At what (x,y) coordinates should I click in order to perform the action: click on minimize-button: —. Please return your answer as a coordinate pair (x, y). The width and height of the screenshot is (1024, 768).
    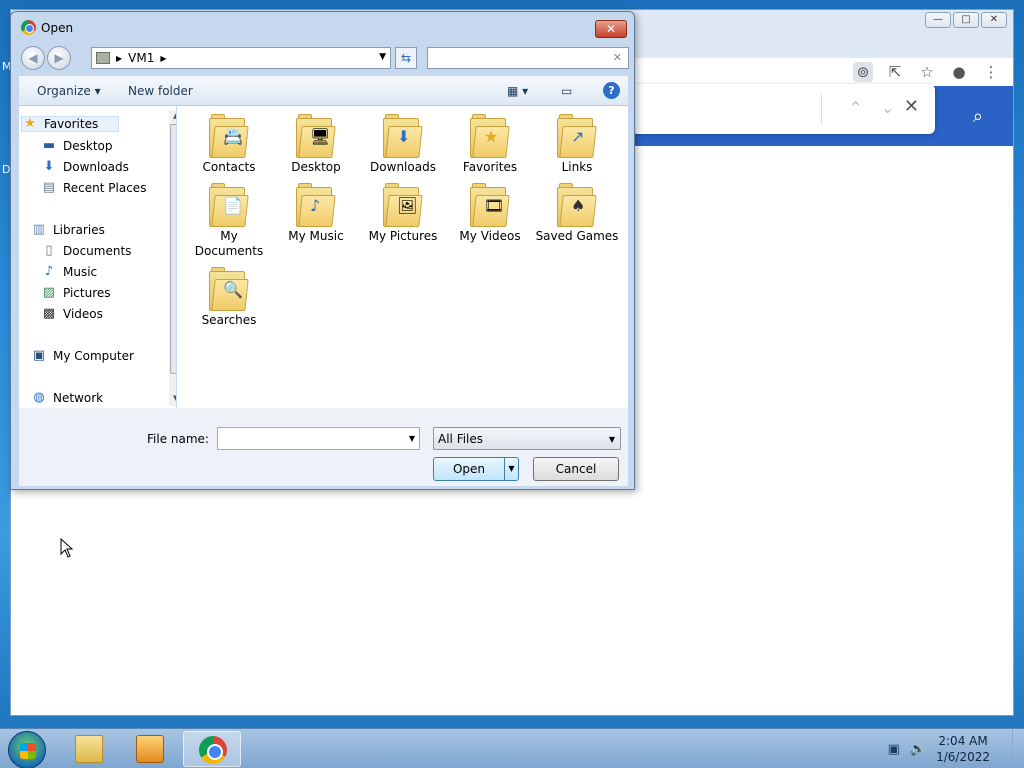
    Looking at the image, I should click on (938, 20).